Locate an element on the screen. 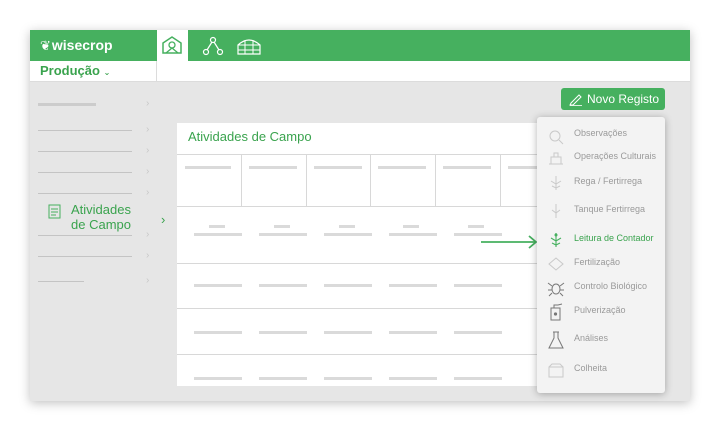  menu-item-leitura-de-contador: Leitura de Contador is located at coordinates (601, 240).